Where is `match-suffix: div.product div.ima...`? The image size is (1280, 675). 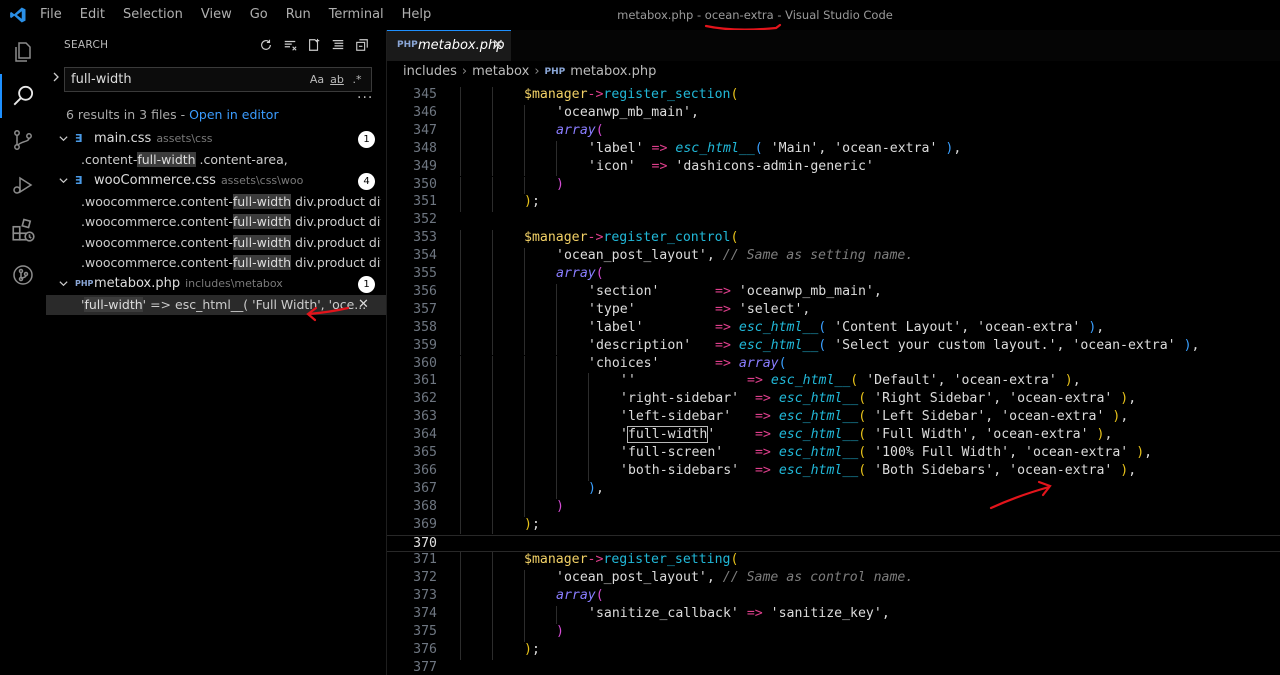 match-suffix: div.product div.ima... is located at coordinates (338, 201).